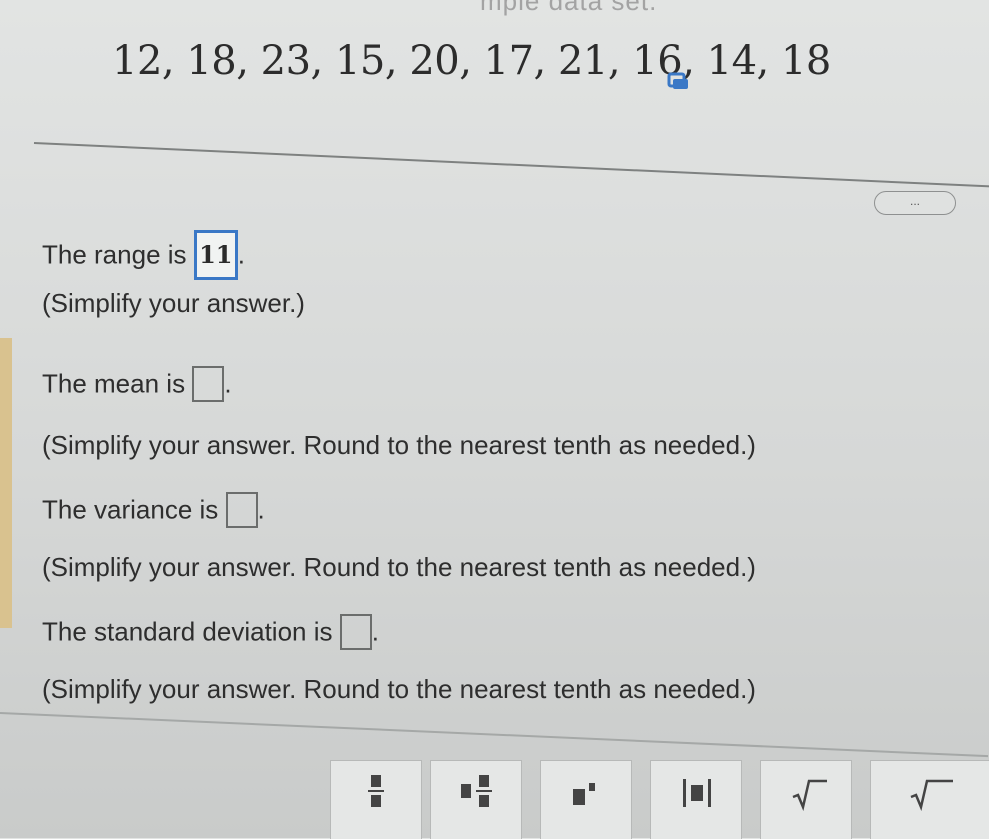  Describe the element at coordinates (241, 254) in the screenshot. I see `range-suffix: .` at that location.